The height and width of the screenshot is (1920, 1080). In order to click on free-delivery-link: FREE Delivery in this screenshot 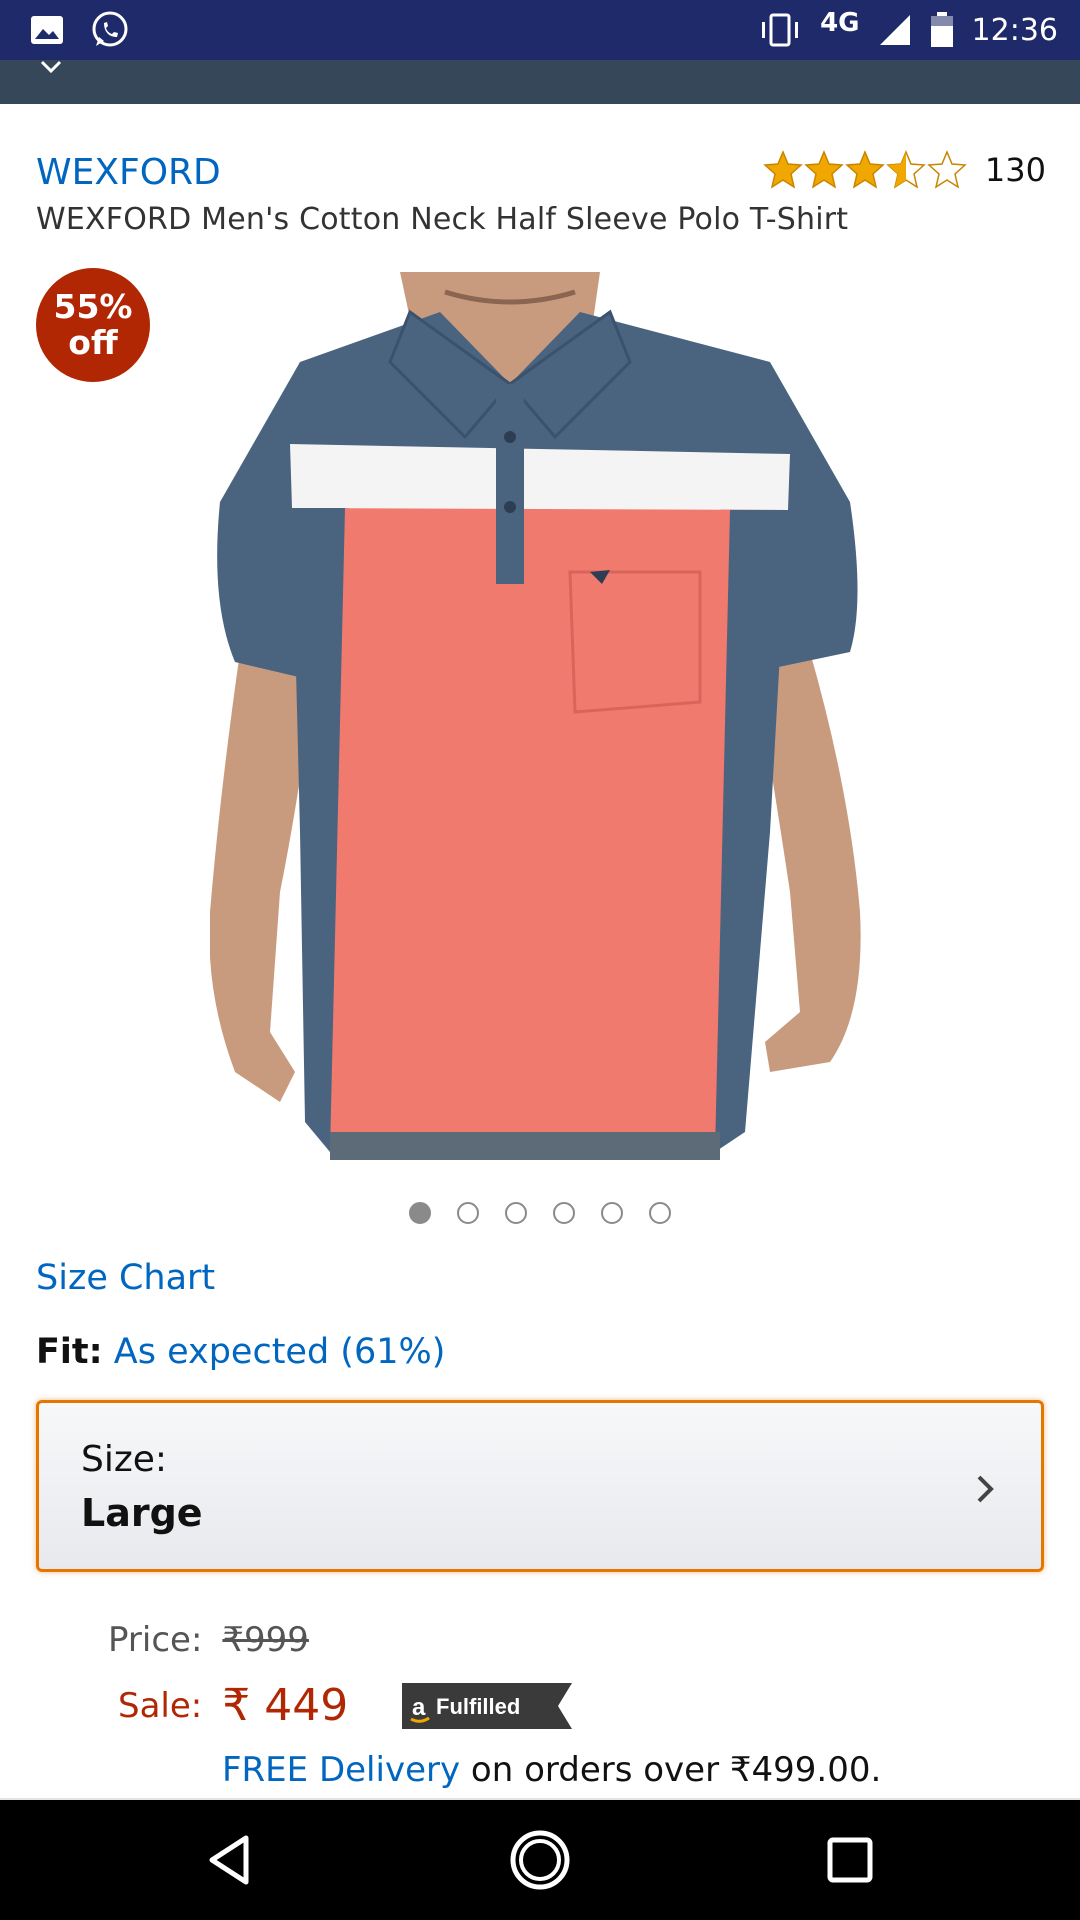, I will do `click(341, 1770)`.